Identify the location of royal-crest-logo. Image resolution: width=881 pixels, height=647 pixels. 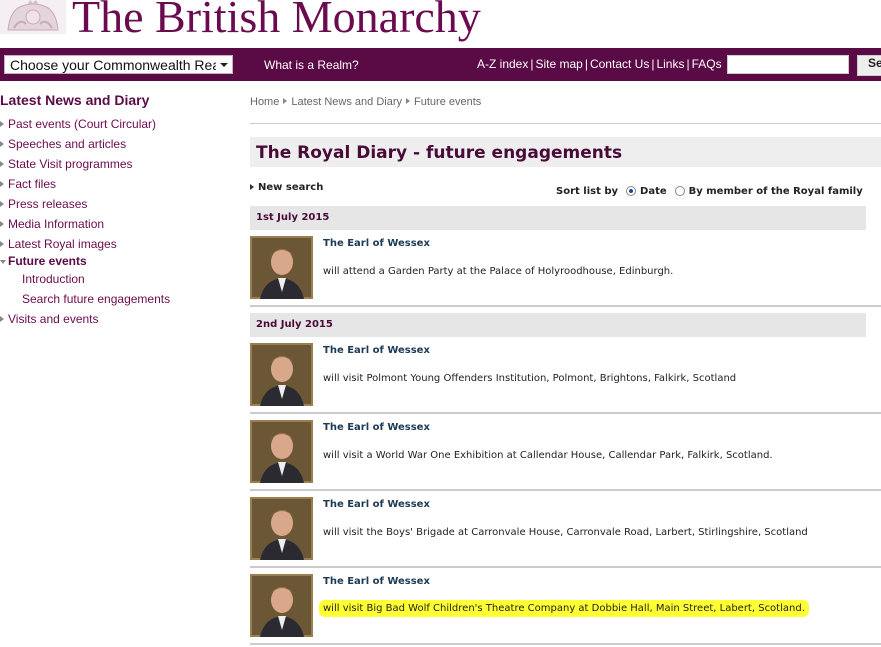
(33, 17).